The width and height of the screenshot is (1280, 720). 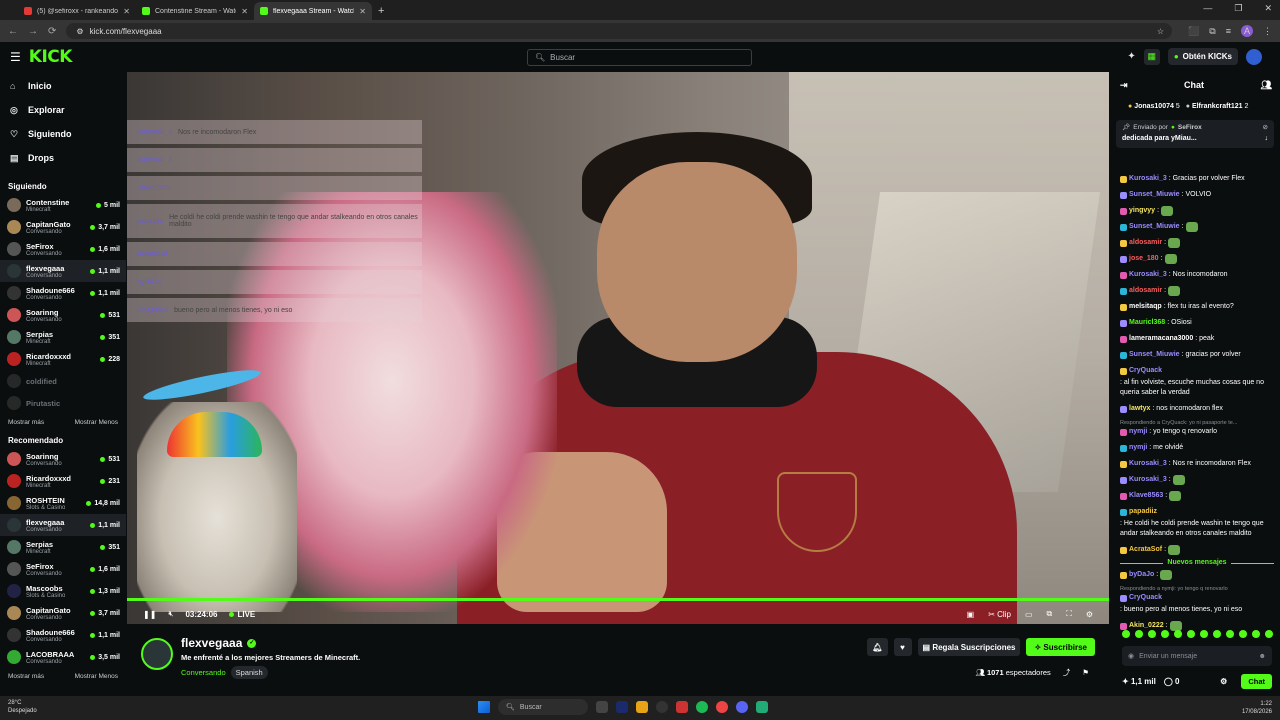 I want to click on chat-username: melsitaqp, so click(x=1145, y=307).